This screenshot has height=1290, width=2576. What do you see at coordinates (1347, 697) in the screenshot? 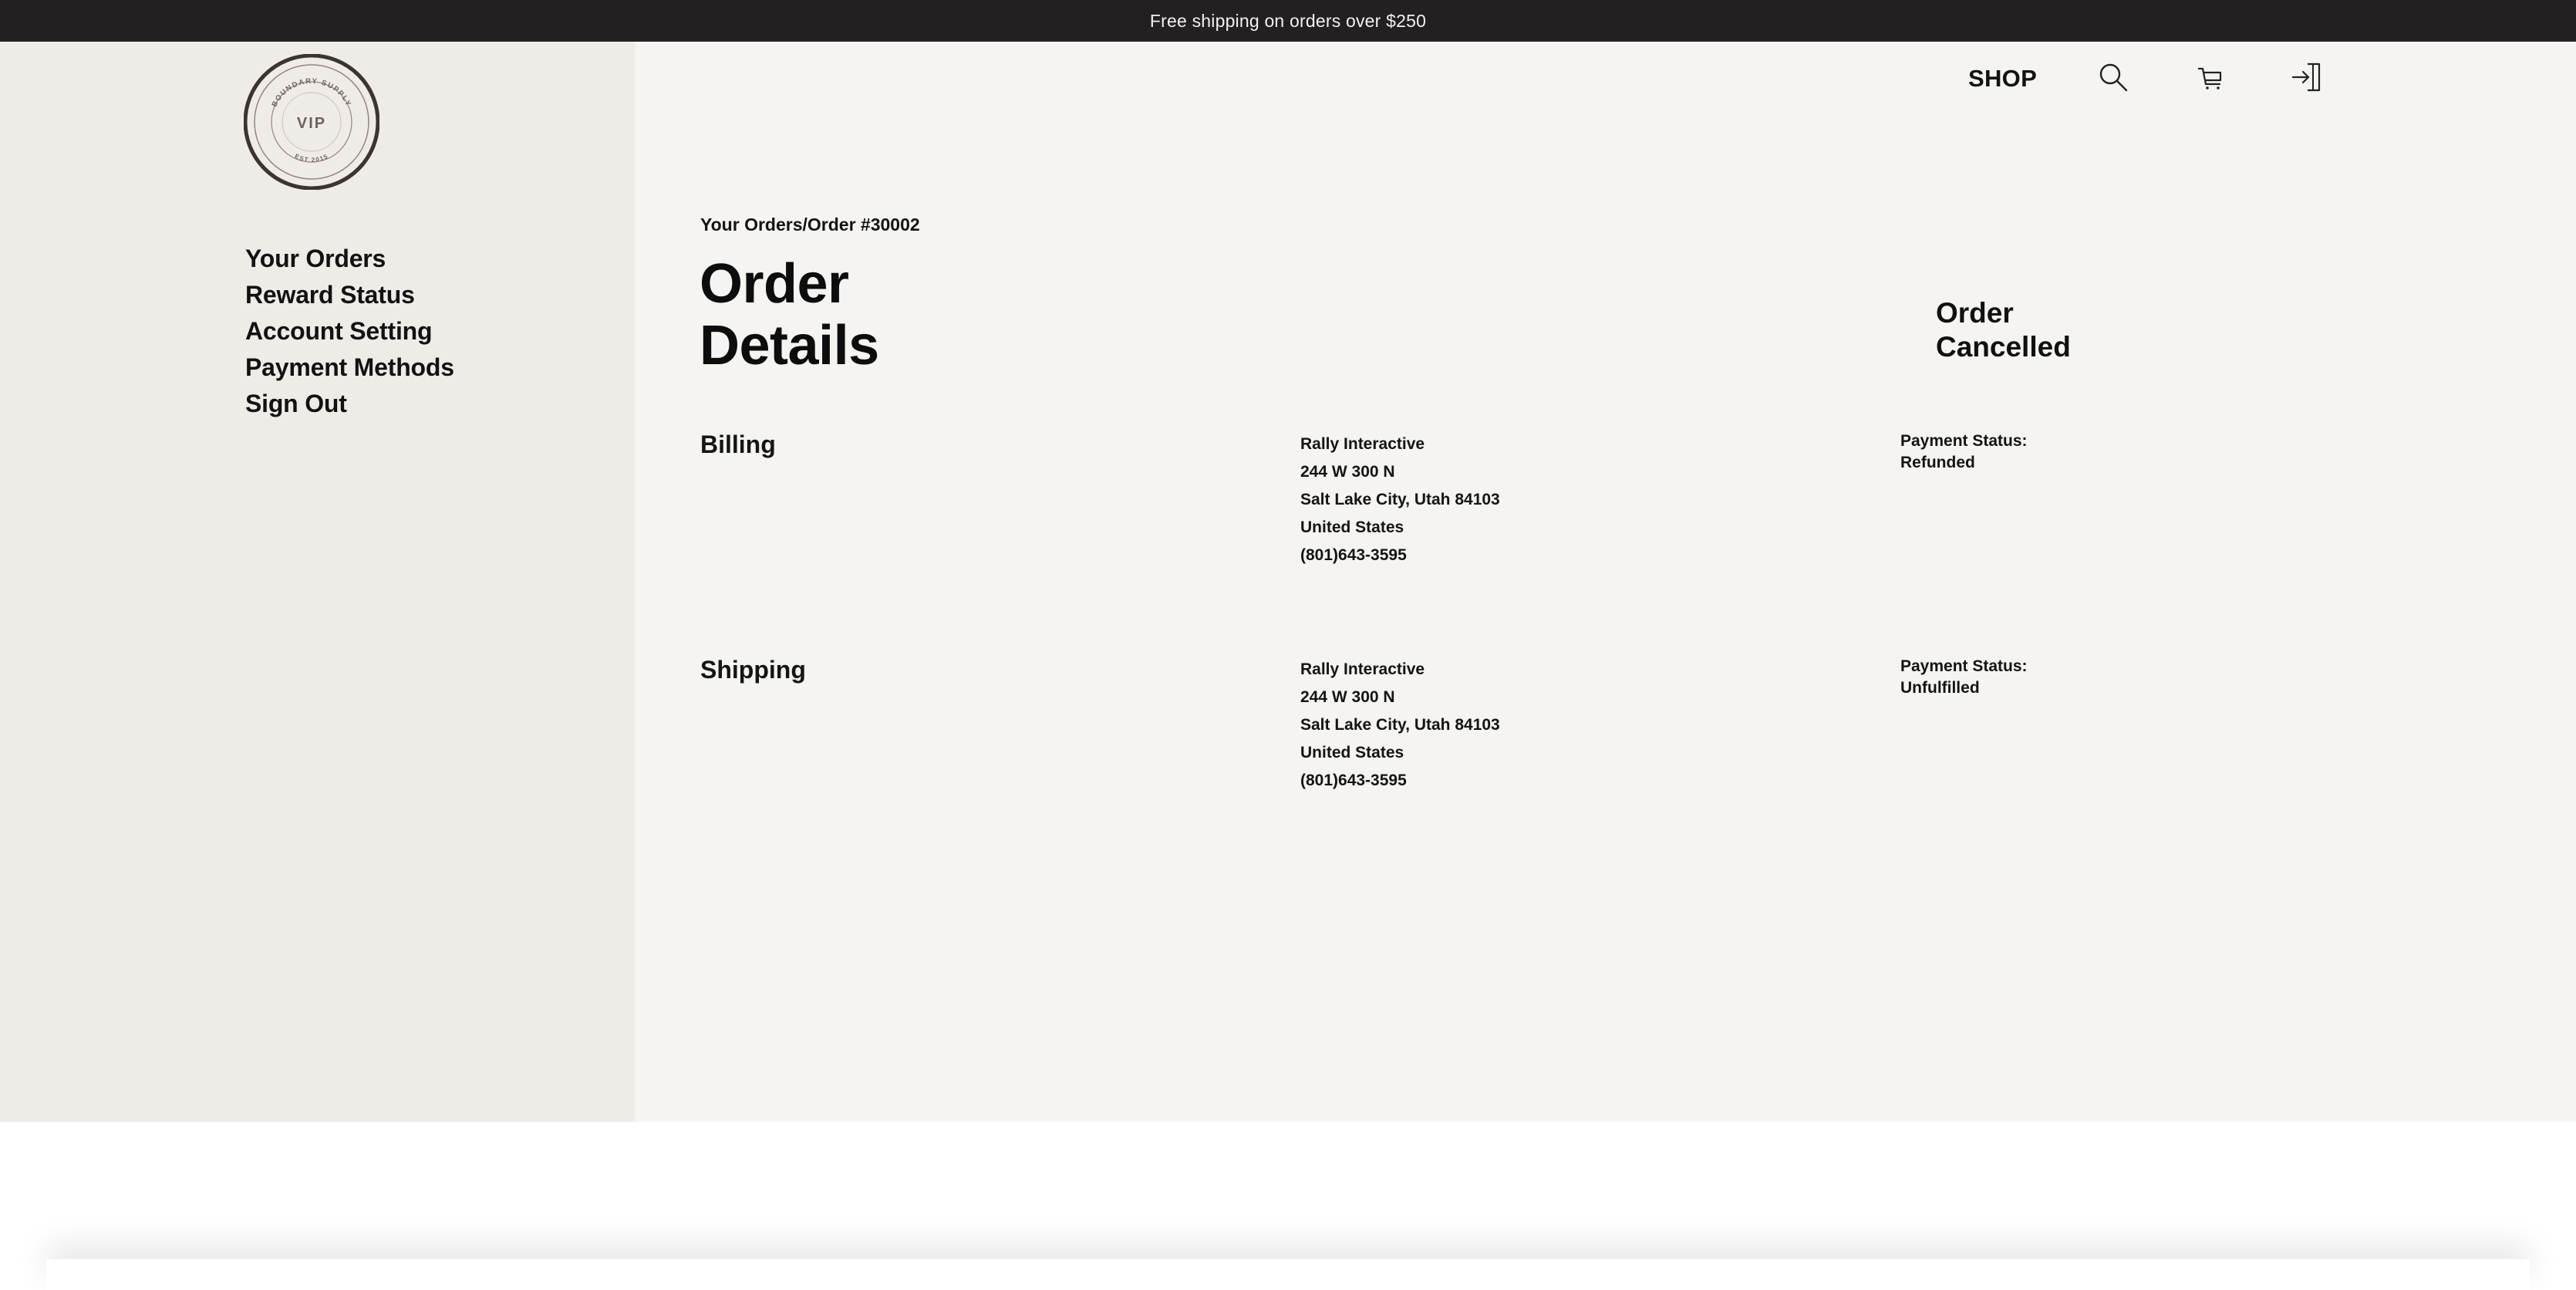
I see `shipping-street: 244 W 300 N` at bounding box center [1347, 697].